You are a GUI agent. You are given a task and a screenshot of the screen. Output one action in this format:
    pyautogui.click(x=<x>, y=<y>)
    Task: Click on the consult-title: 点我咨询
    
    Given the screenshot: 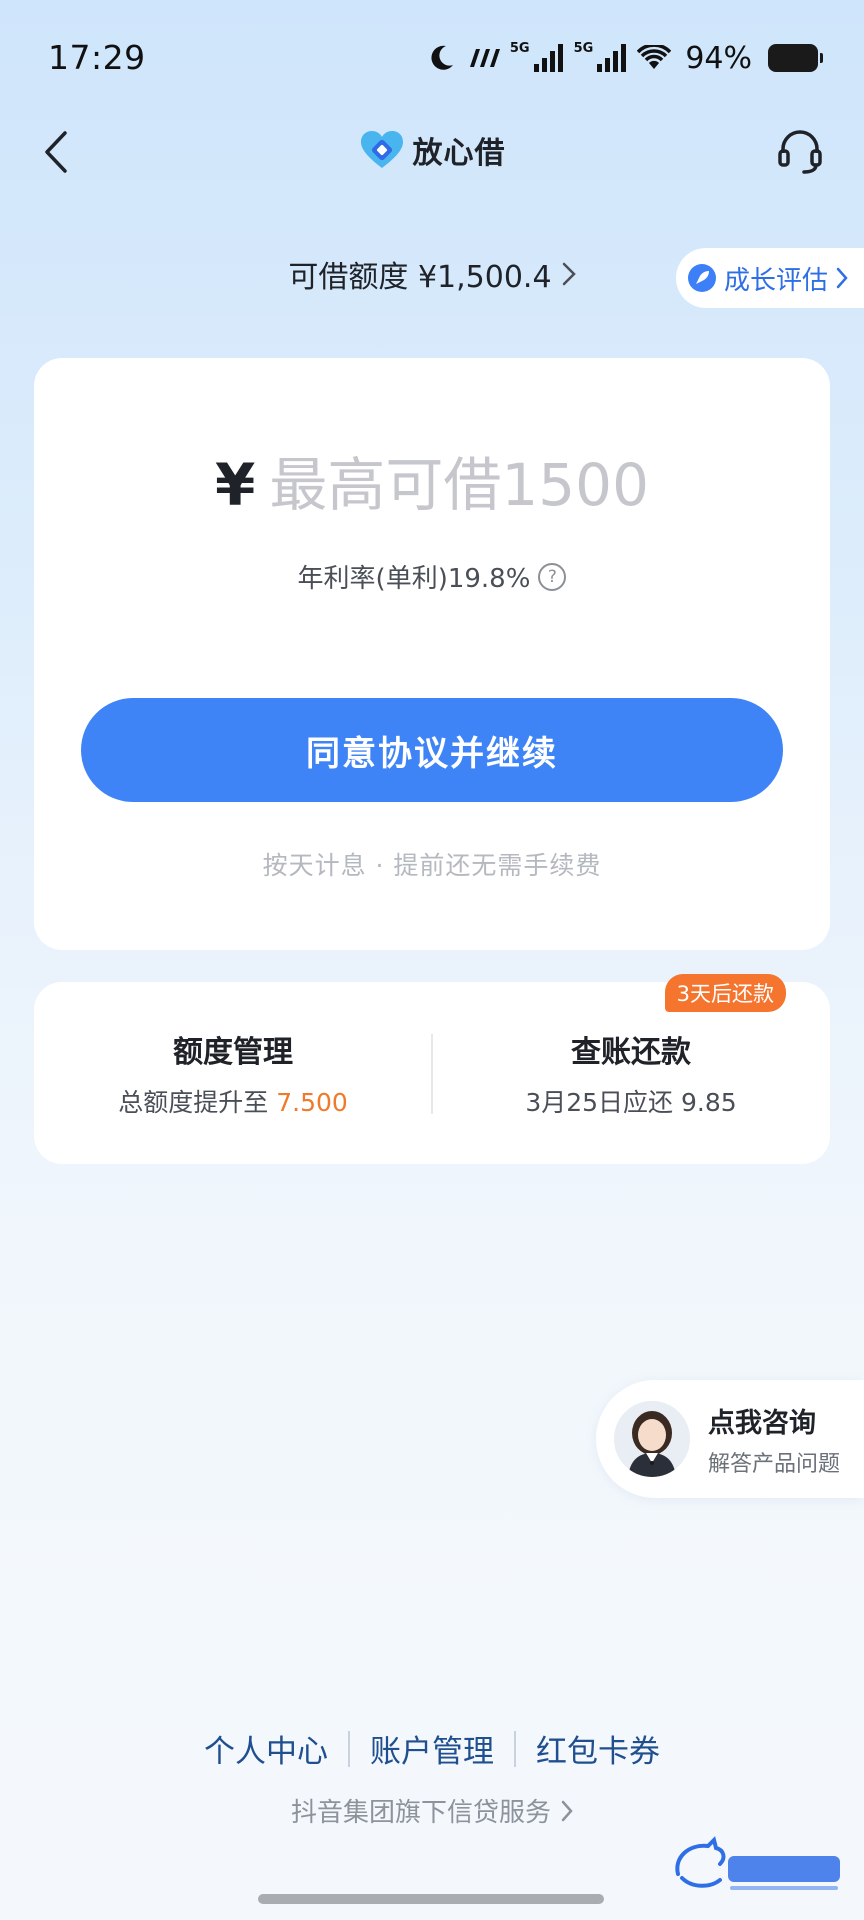 What is the action you would take?
    pyautogui.click(x=762, y=1423)
    